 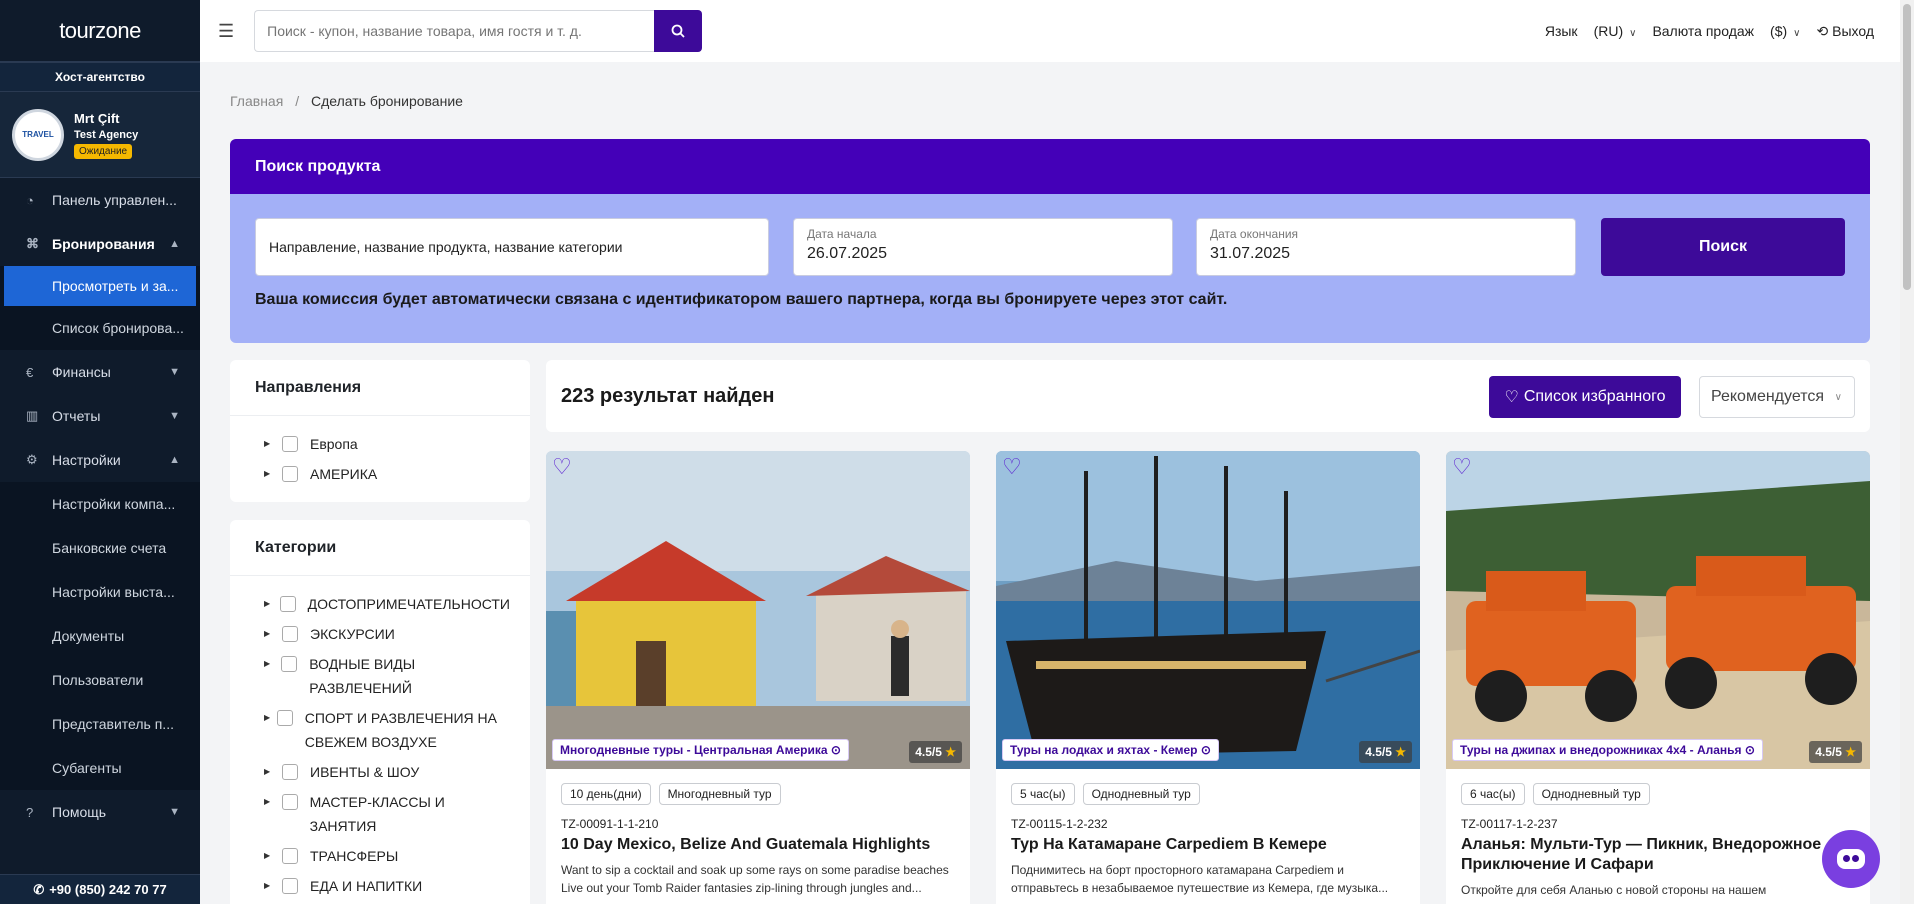 I want to click on product-search-button: Поиск, so click(x=1723, y=247).